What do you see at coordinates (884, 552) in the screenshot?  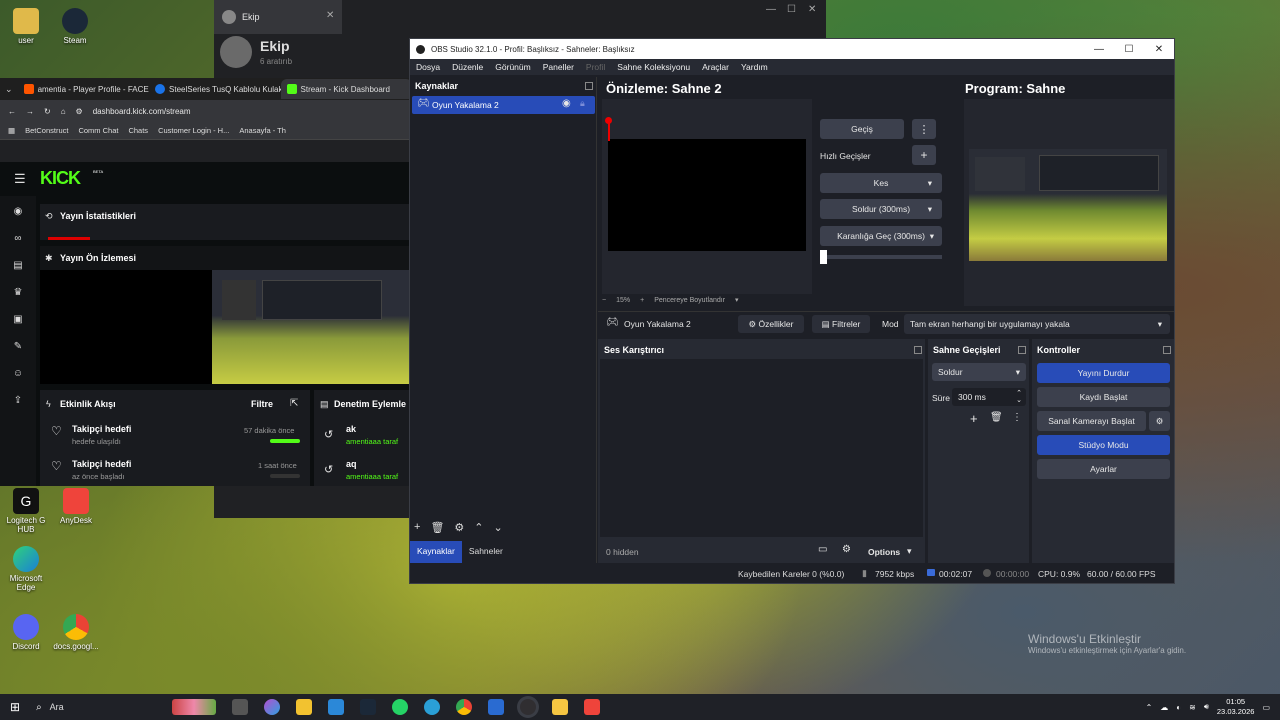 I see `options-button: Options` at bounding box center [884, 552].